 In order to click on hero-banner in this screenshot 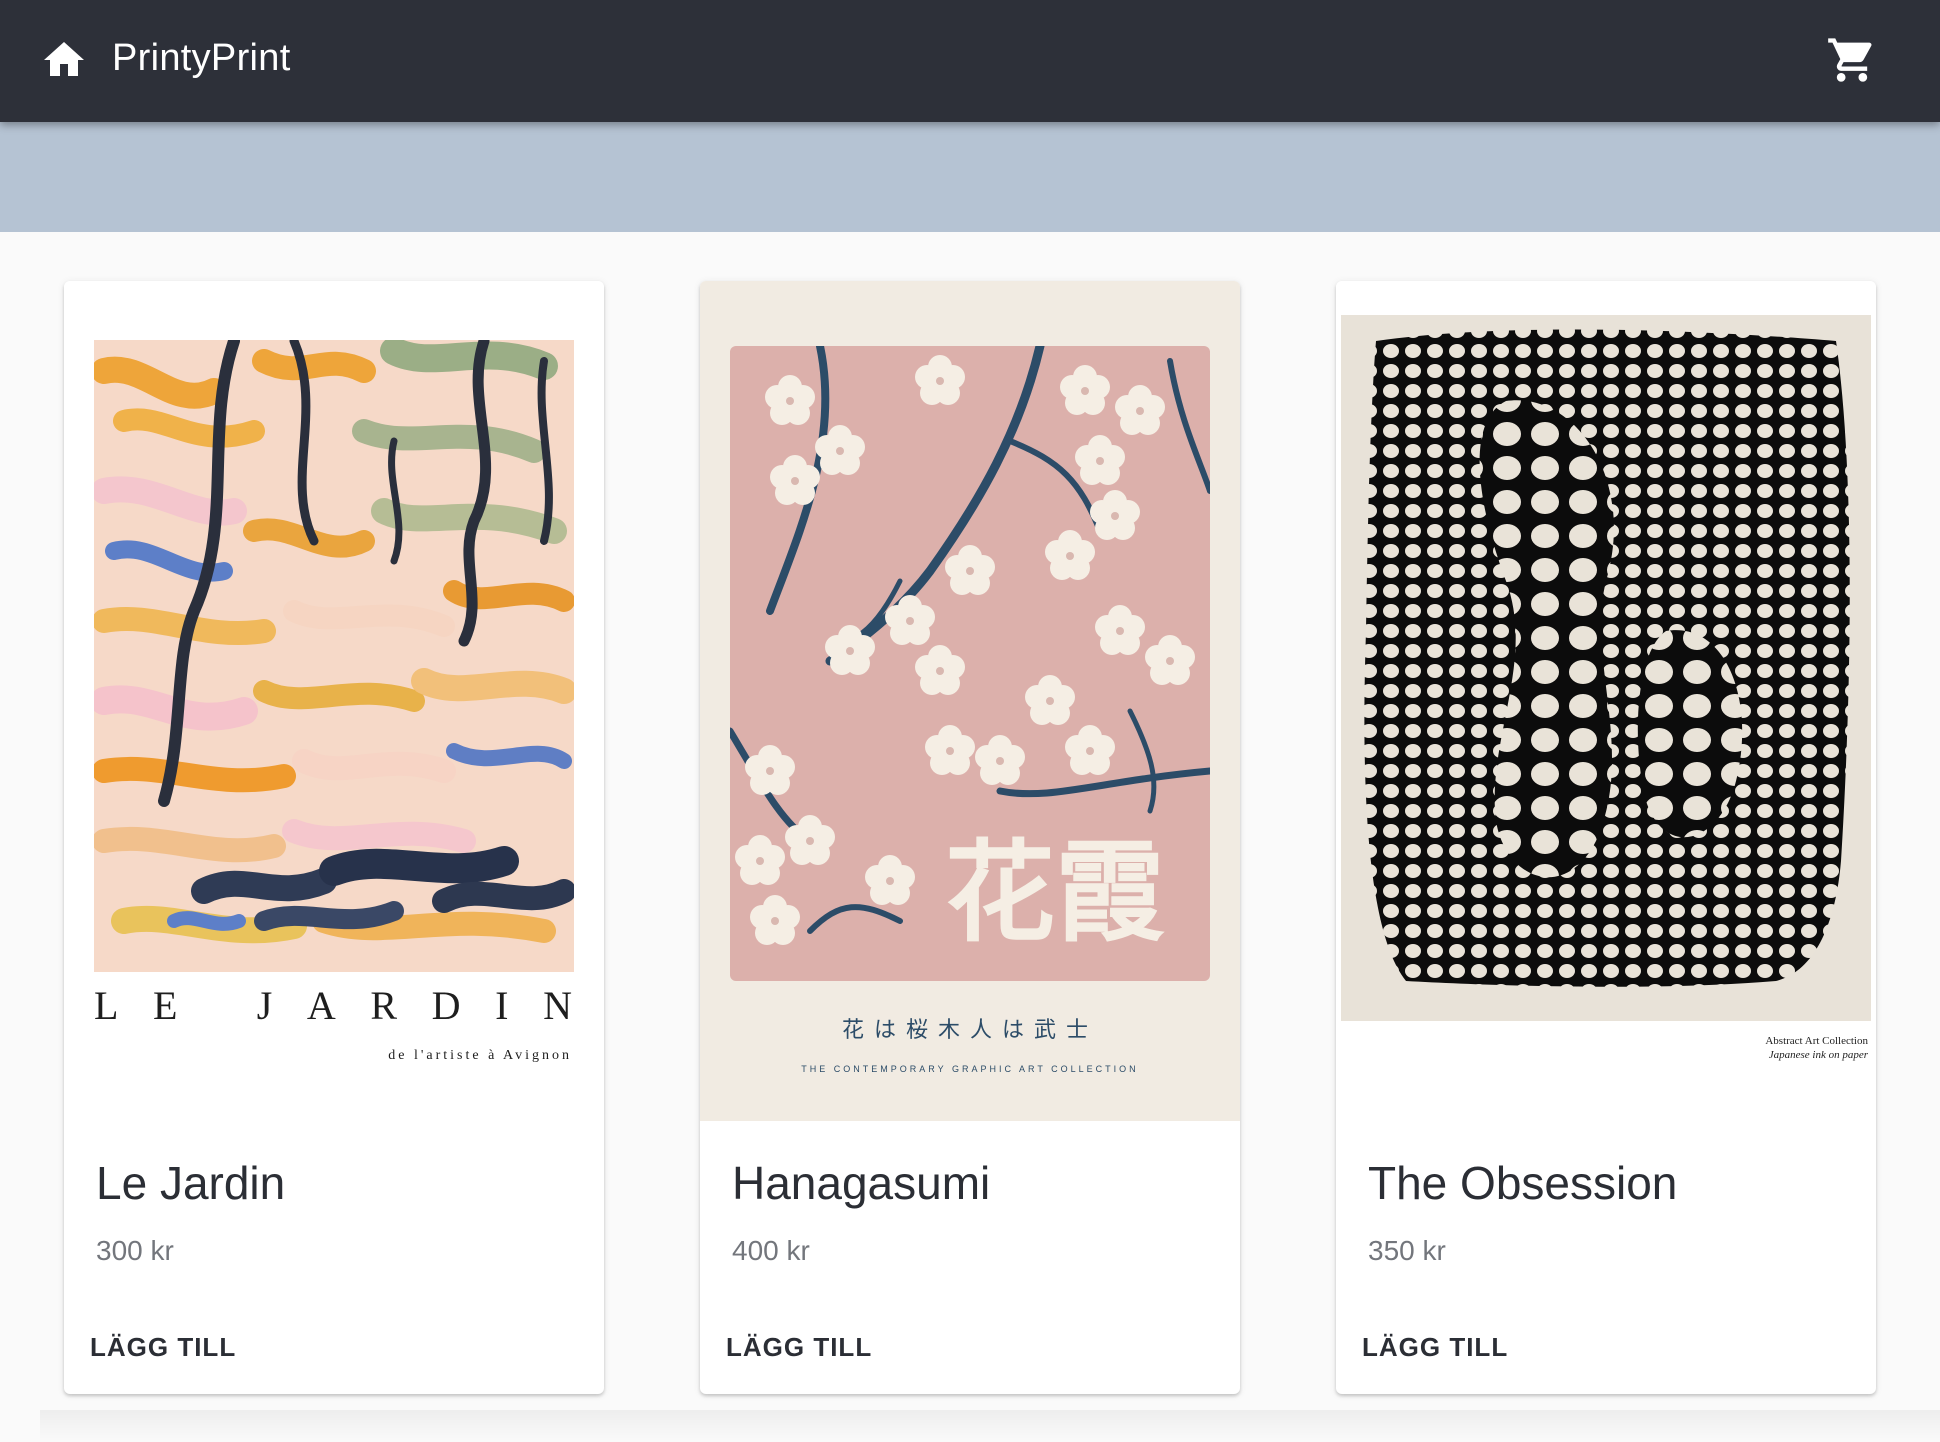, I will do `click(970, 177)`.